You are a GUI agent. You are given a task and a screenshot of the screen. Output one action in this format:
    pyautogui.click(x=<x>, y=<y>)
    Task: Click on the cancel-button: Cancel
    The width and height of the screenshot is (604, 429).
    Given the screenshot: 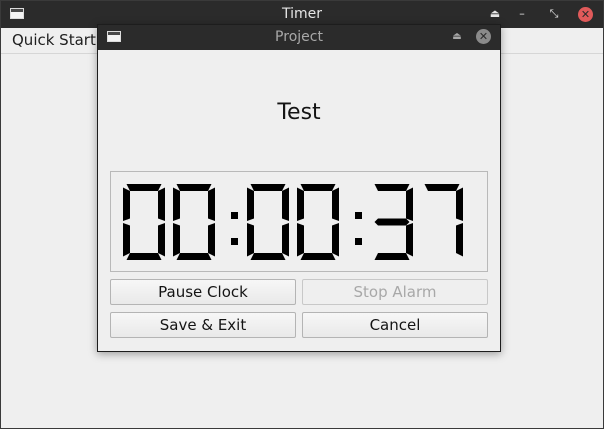 What is the action you would take?
    pyautogui.click(x=395, y=325)
    